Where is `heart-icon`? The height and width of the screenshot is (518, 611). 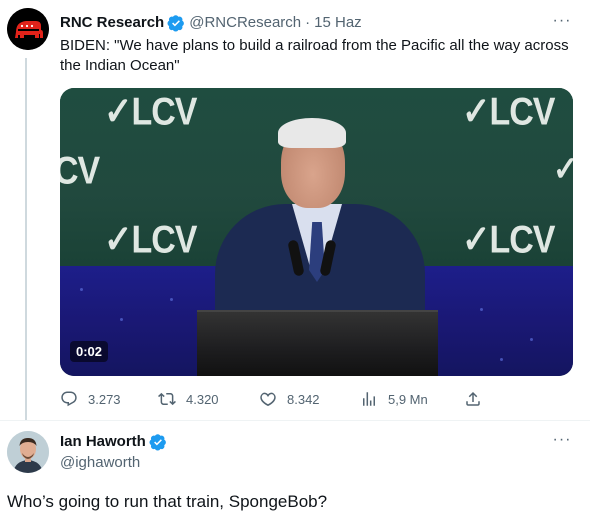
heart-icon is located at coordinates (268, 399).